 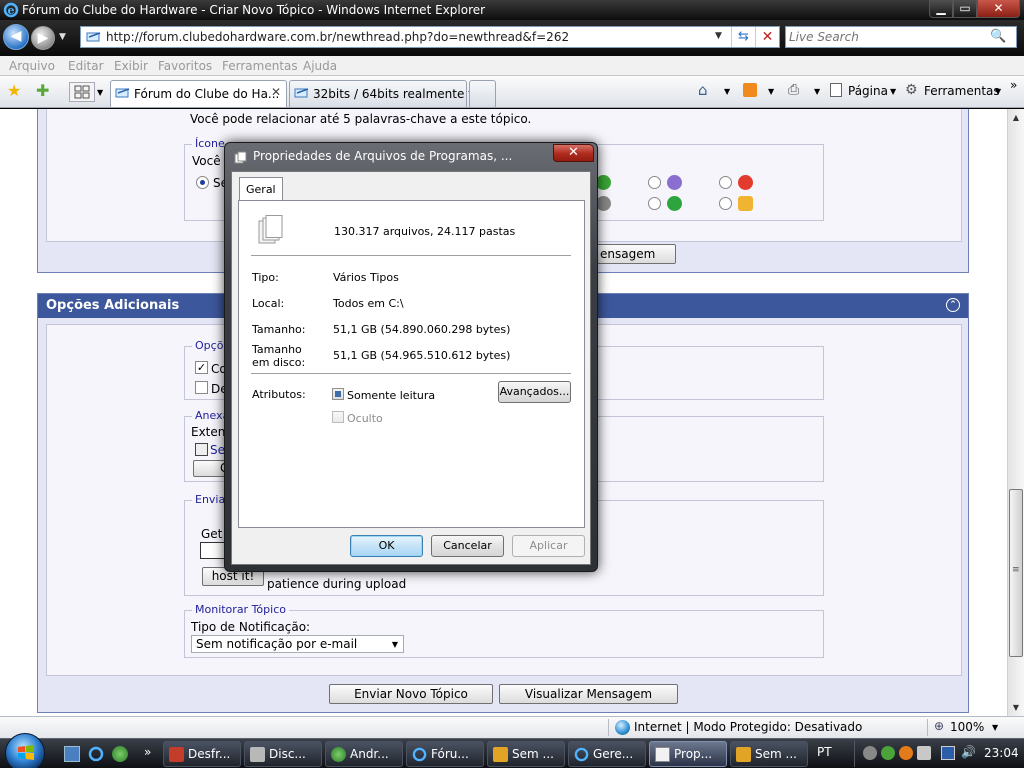 What do you see at coordinates (962, 91) in the screenshot?
I see `tools-menu: Ferramentas` at bounding box center [962, 91].